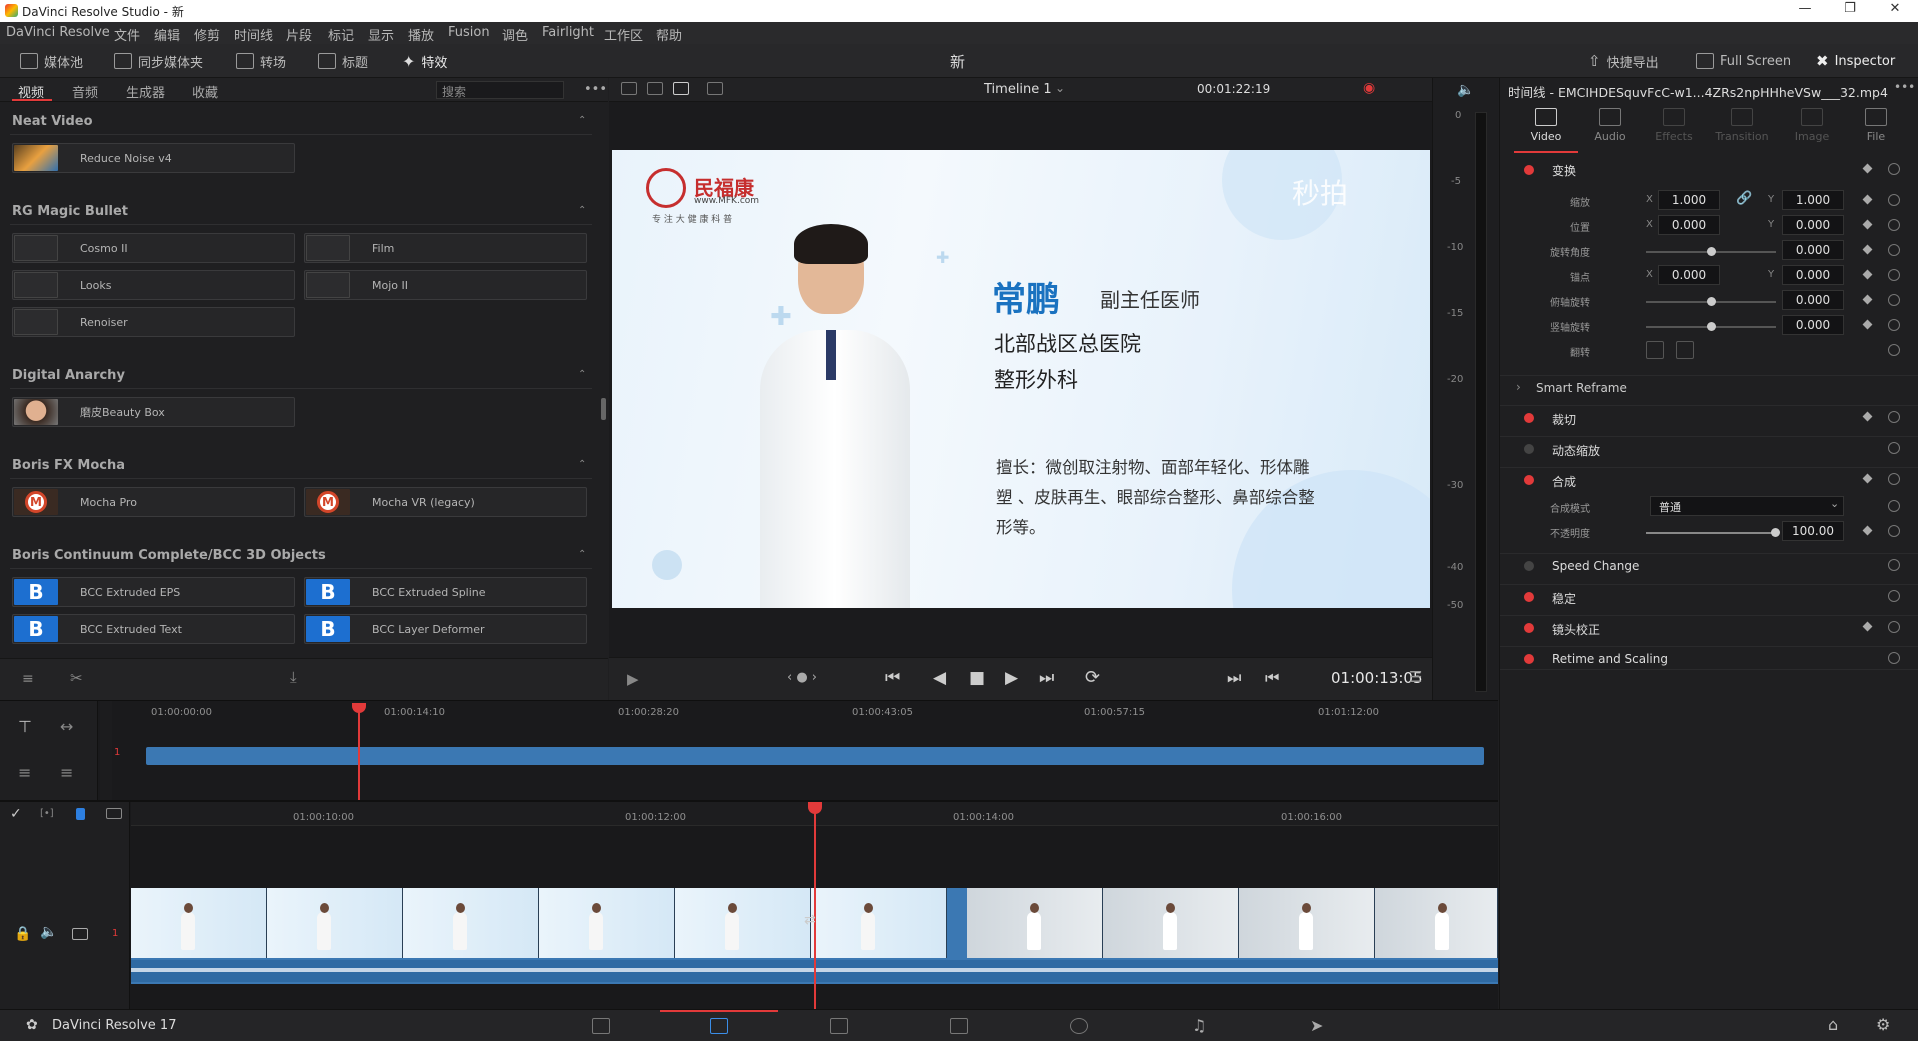 The image size is (1918, 1041). What do you see at coordinates (1709, 479) in the screenshot?
I see `composite-section: 合成` at bounding box center [1709, 479].